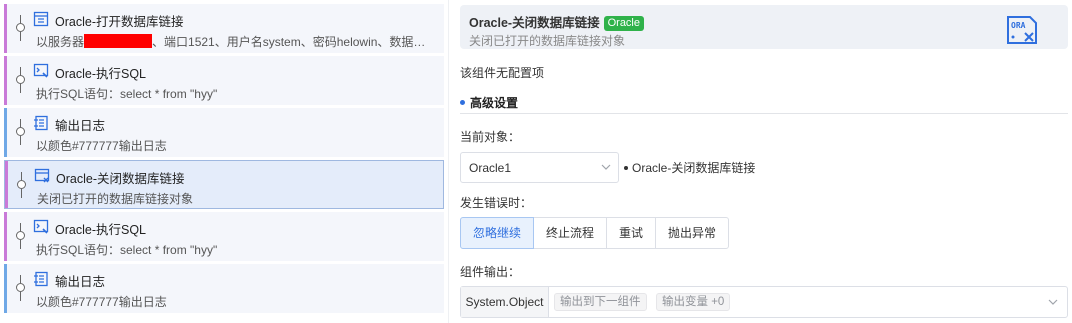  I want to click on step-description-prefix: 以服务器, so click(60, 42).